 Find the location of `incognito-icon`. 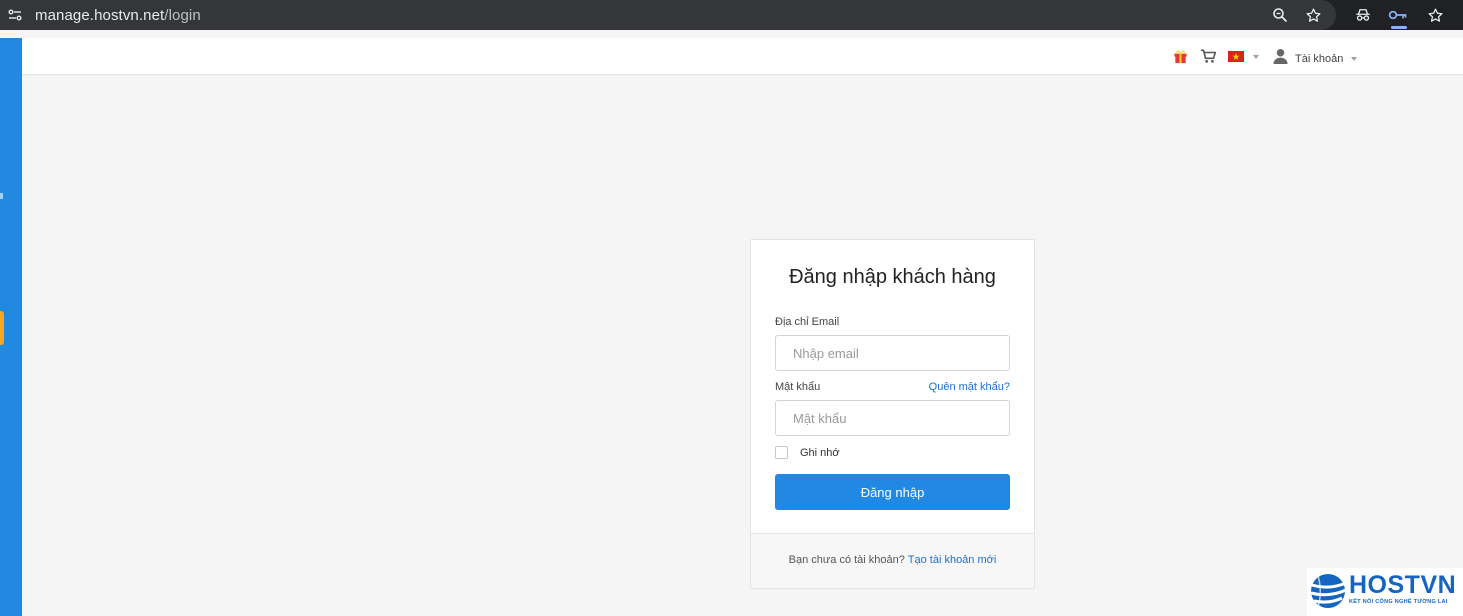

incognito-icon is located at coordinates (1363, 15).